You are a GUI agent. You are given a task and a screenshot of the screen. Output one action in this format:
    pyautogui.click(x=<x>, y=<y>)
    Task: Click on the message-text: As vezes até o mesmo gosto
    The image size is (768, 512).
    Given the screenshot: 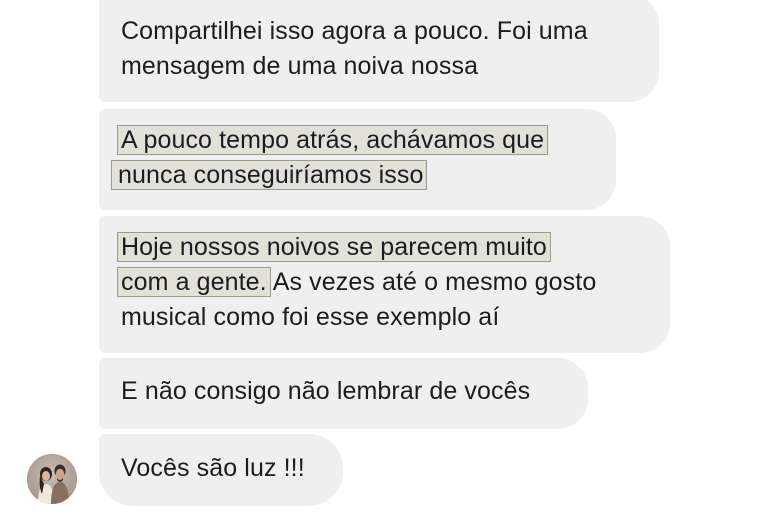 What is the action you would take?
    pyautogui.click(x=434, y=282)
    